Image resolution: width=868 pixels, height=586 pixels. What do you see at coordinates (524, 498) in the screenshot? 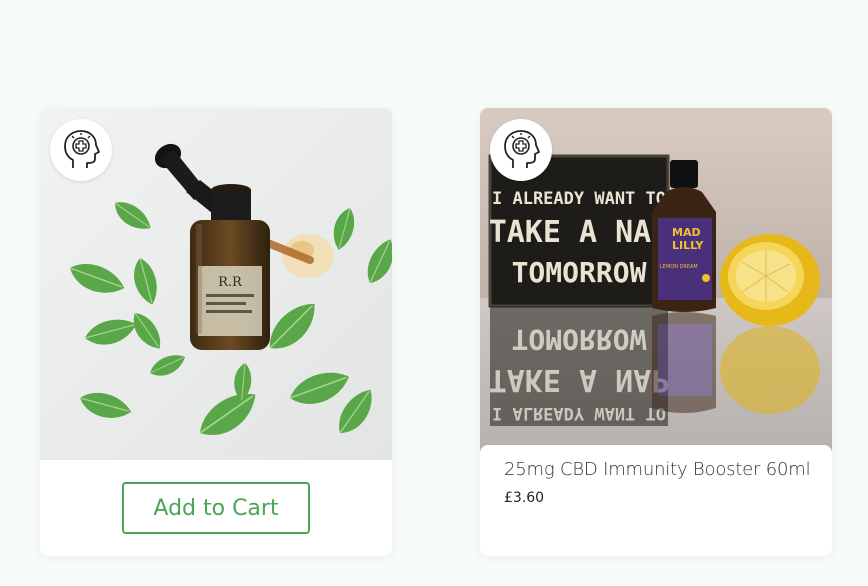
I see `product-price: £3.60` at bounding box center [524, 498].